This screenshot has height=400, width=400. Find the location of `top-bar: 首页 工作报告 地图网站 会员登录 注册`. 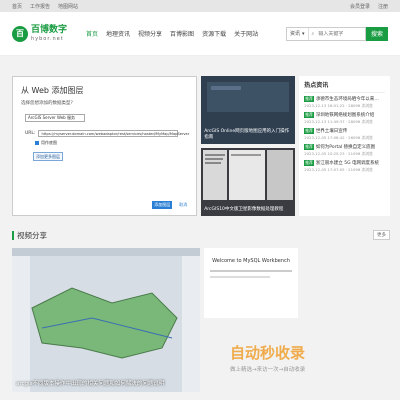

top-bar: 首页 工作报告 地图网站 会员登录 注册 is located at coordinates (200, 6).